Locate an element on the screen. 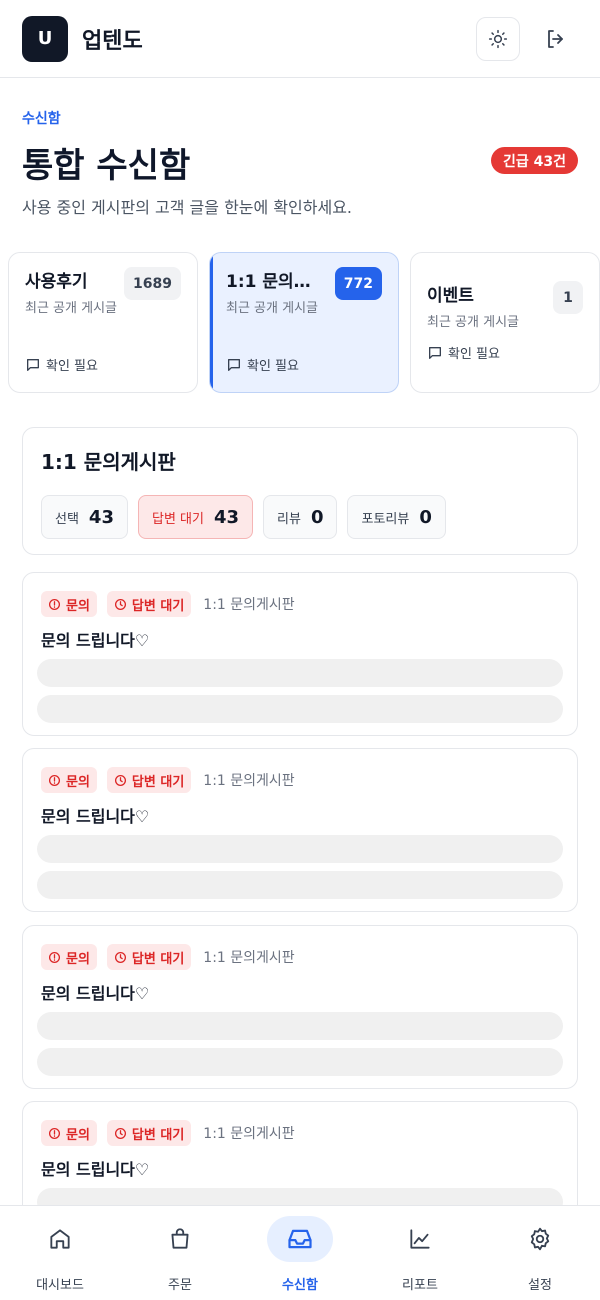  urgent-badge: 긴급 43건 is located at coordinates (534, 160).